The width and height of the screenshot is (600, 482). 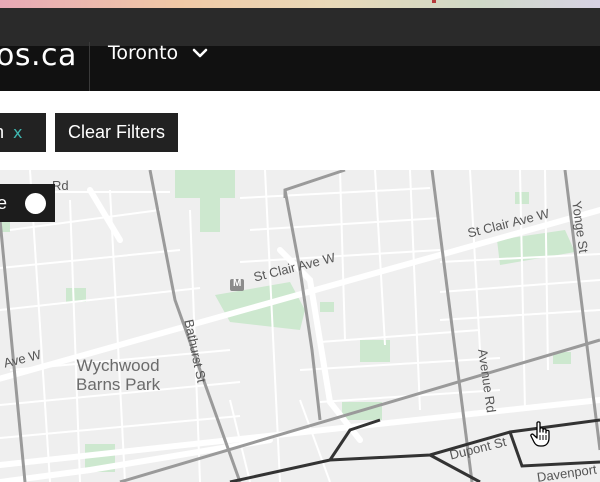 What do you see at coordinates (2, 132) in the screenshot?
I see `active-filter-label: n` at bounding box center [2, 132].